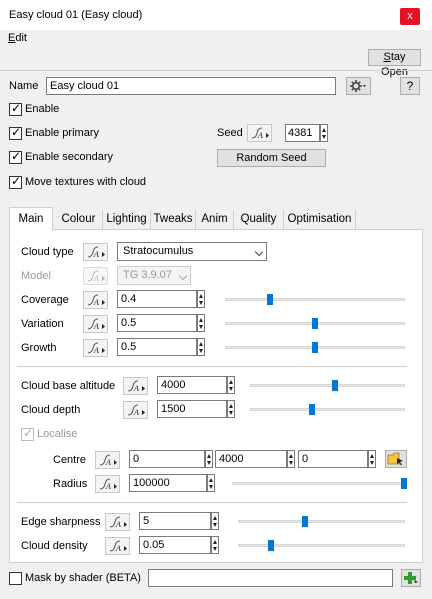 The height and width of the screenshot is (599, 432). Describe the element at coordinates (31, 218) in the screenshot. I see `tab-main: Main` at that location.